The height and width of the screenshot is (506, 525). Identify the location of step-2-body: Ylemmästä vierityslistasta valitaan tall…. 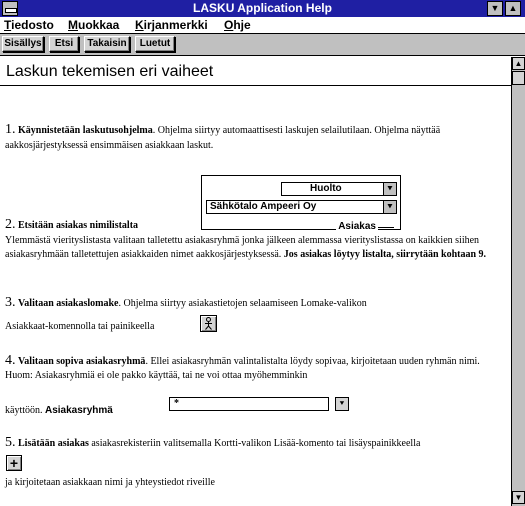
(257, 248).